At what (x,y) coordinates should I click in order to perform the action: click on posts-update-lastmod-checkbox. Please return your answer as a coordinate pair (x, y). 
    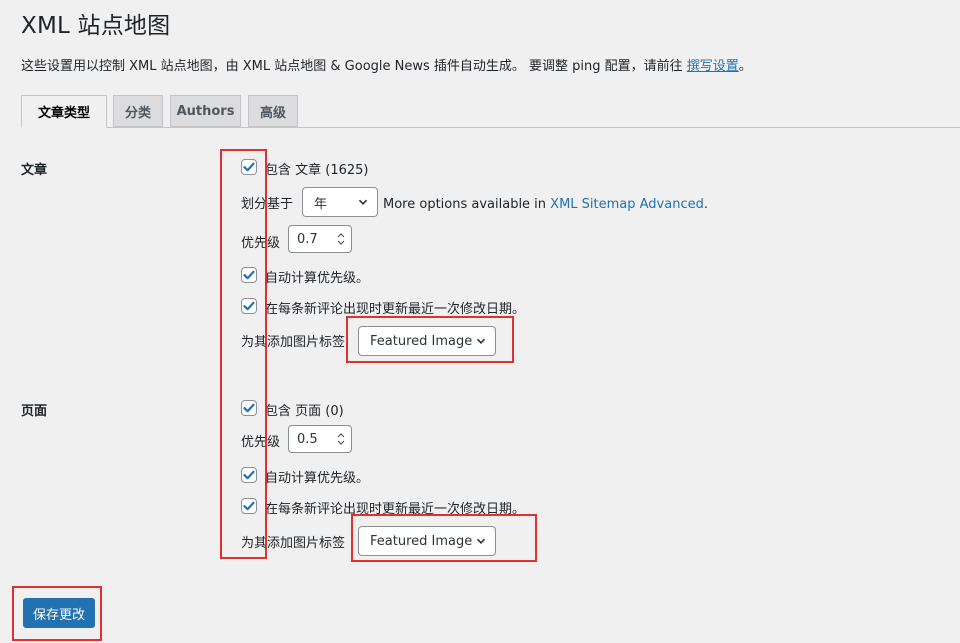
    Looking at the image, I should click on (249, 306).